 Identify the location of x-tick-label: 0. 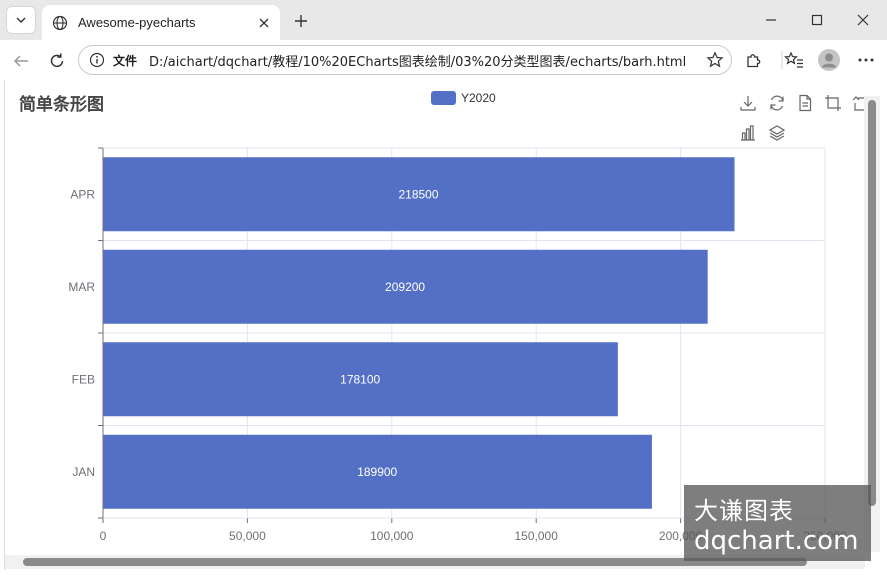
(103, 536).